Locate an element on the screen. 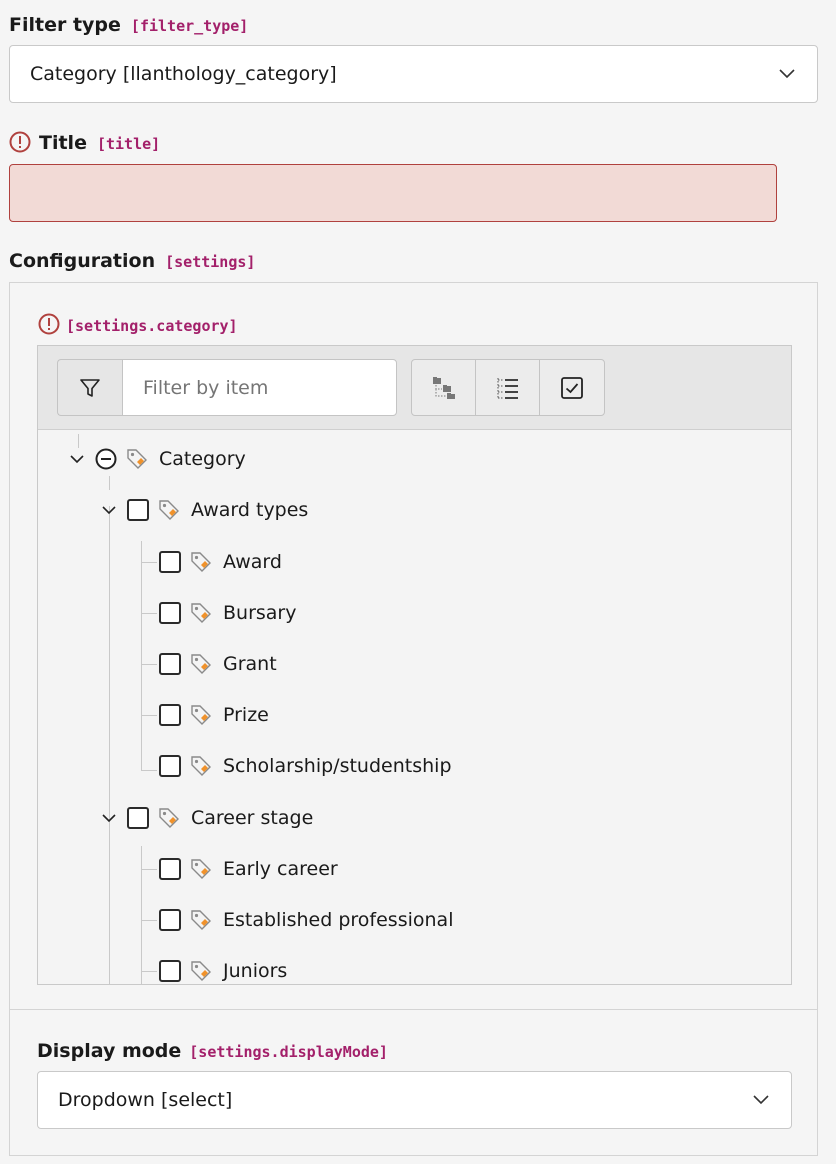 Image resolution: width=836 pixels, height=1164 pixels. tree-node-career-stage: Career stage is located at coordinates (206, 818).